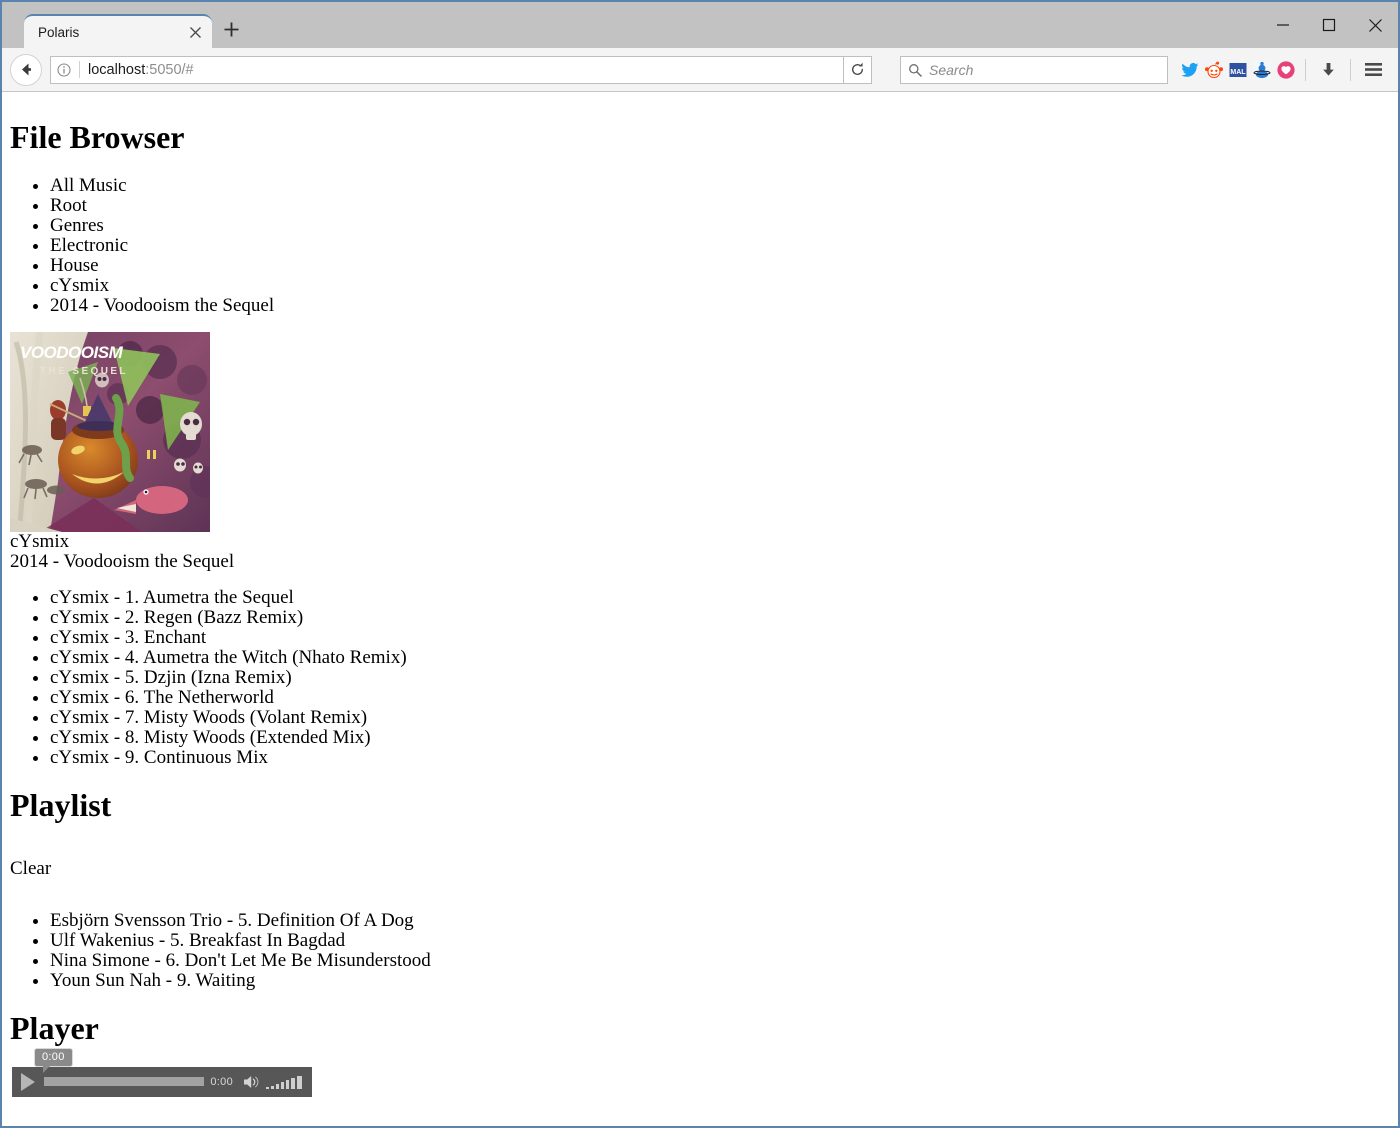 This screenshot has width=1400, height=1128. What do you see at coordinates (169, 69) in the screenshot?
I see `url-path: :5050/#` at bounding box center [169, 69].